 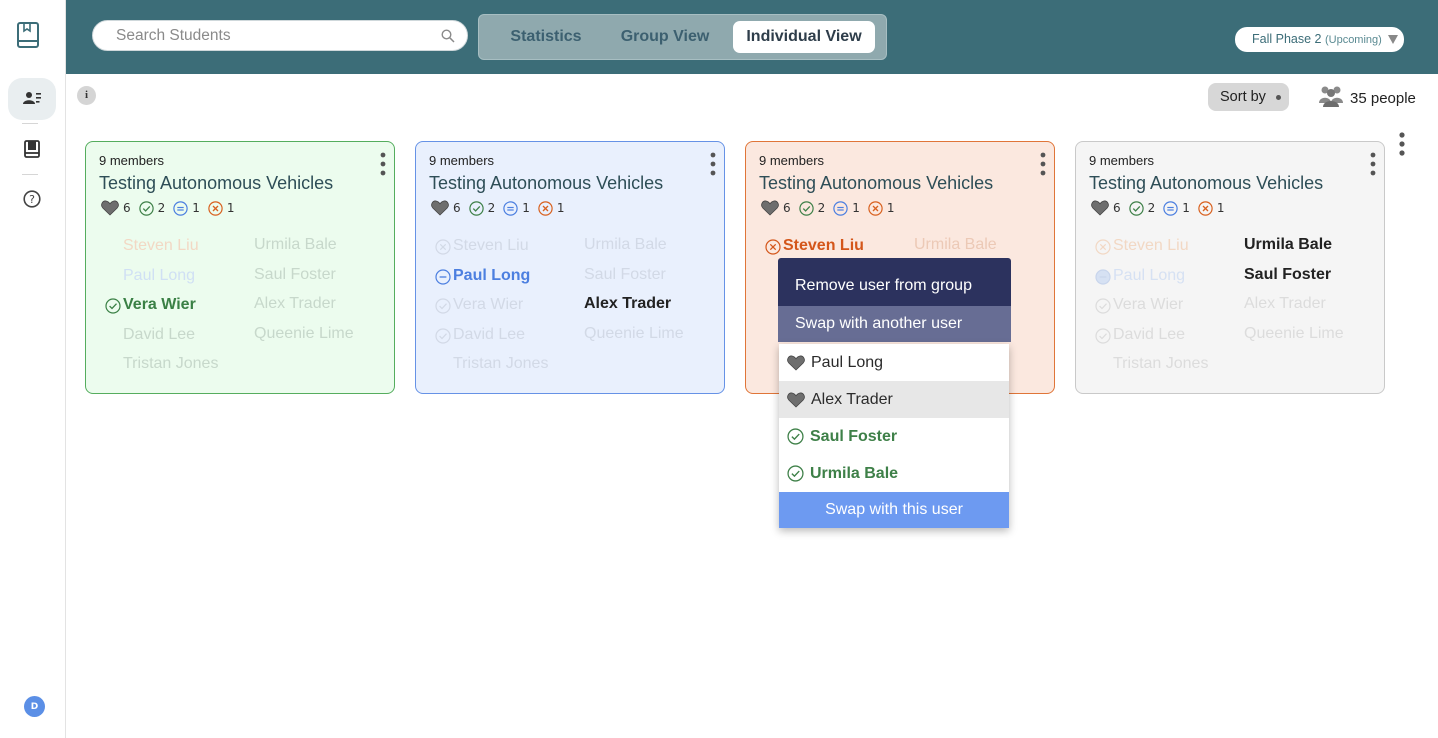 I want to click on swap-user-menu-item: Swap with another user, so click(x=894, y=324).